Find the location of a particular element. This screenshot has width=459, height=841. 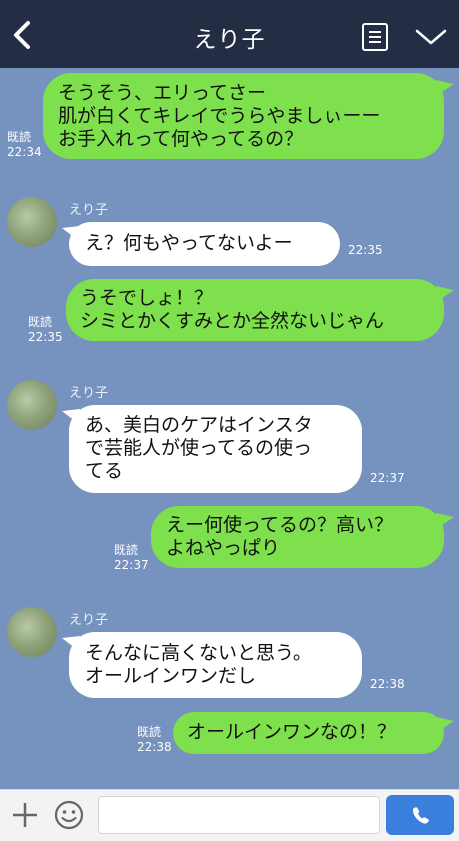

phone-icon is located at coordinates (420, 815).